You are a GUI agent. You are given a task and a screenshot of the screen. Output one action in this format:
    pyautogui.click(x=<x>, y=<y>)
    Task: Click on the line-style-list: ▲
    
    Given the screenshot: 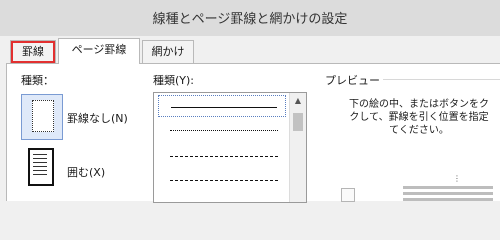 What is the action you would take?
    pyautogui.click(x=230, y=147)
    